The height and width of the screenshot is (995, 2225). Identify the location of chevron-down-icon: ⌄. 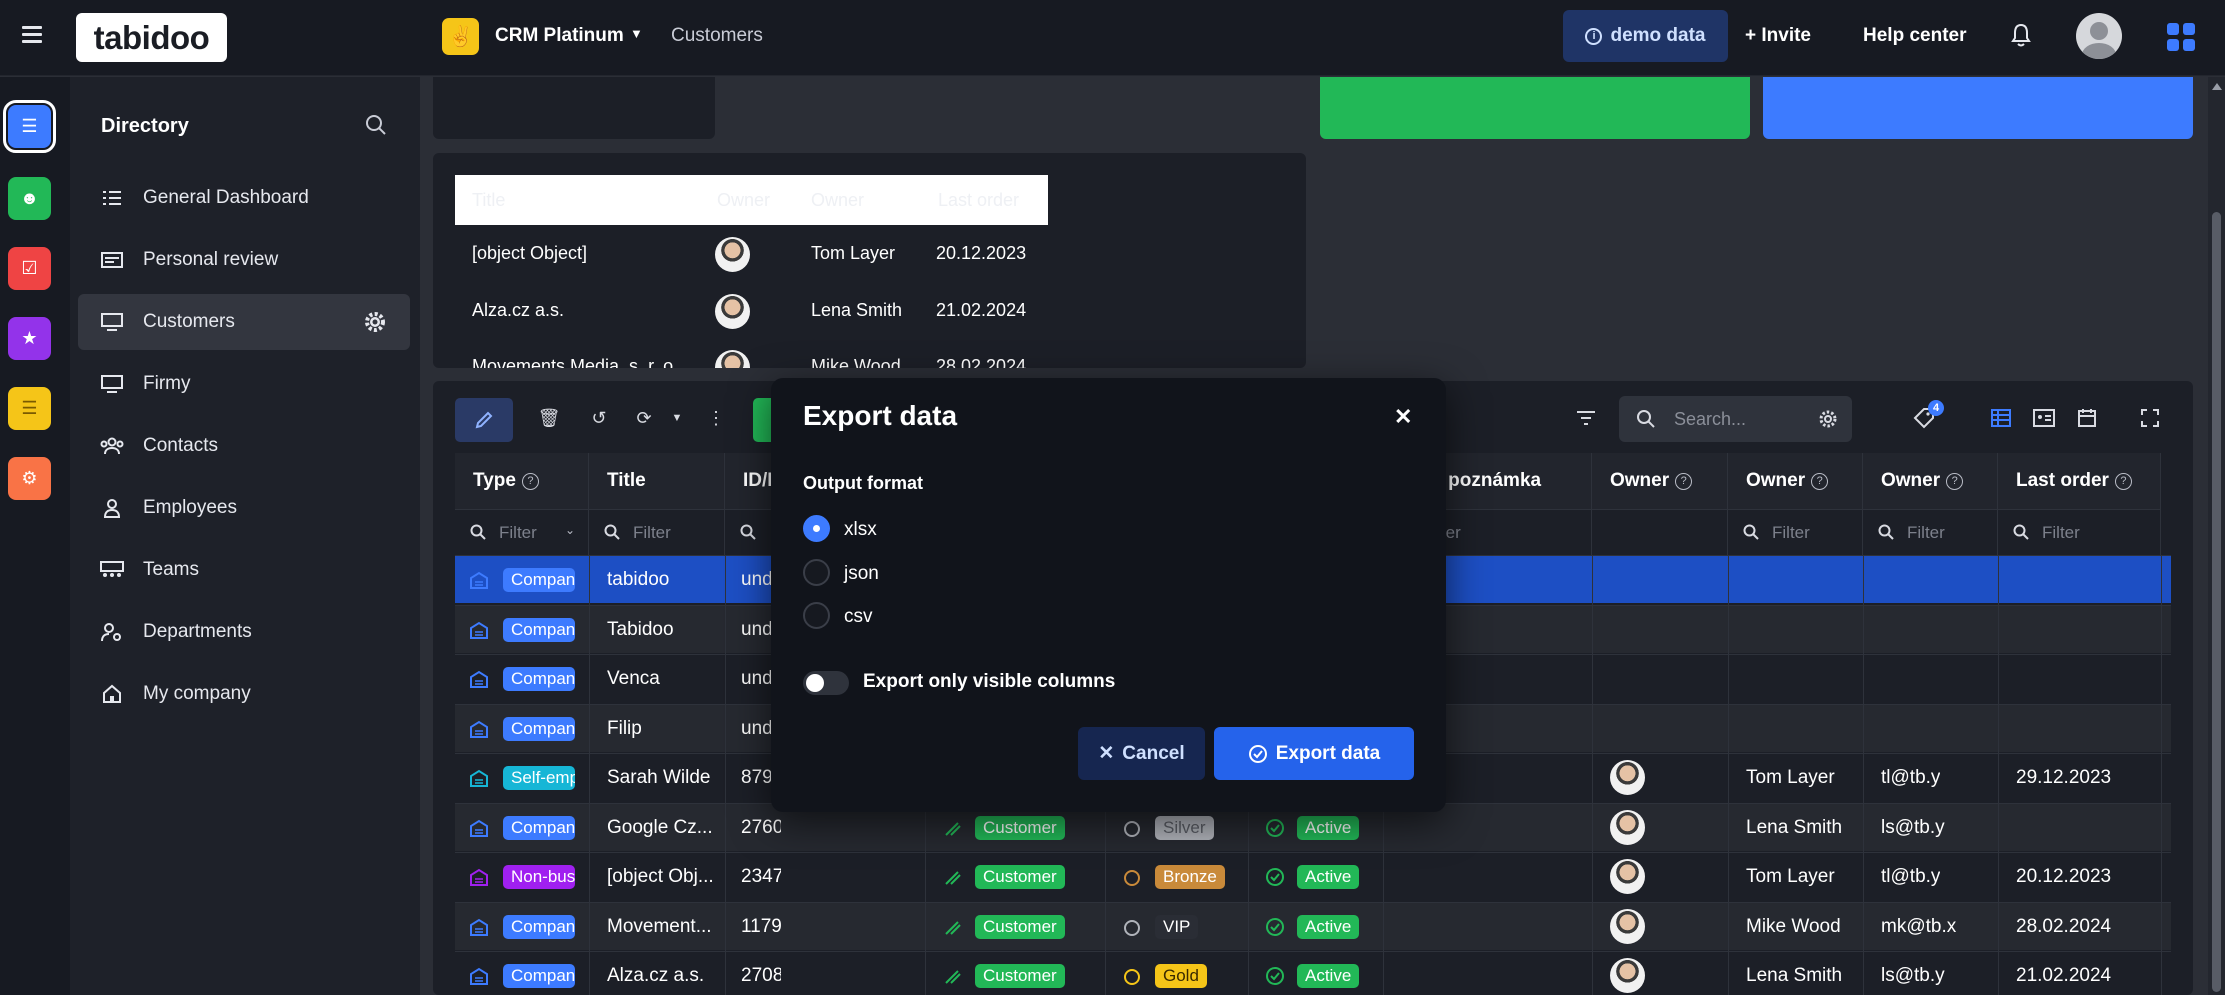
(570, 530).